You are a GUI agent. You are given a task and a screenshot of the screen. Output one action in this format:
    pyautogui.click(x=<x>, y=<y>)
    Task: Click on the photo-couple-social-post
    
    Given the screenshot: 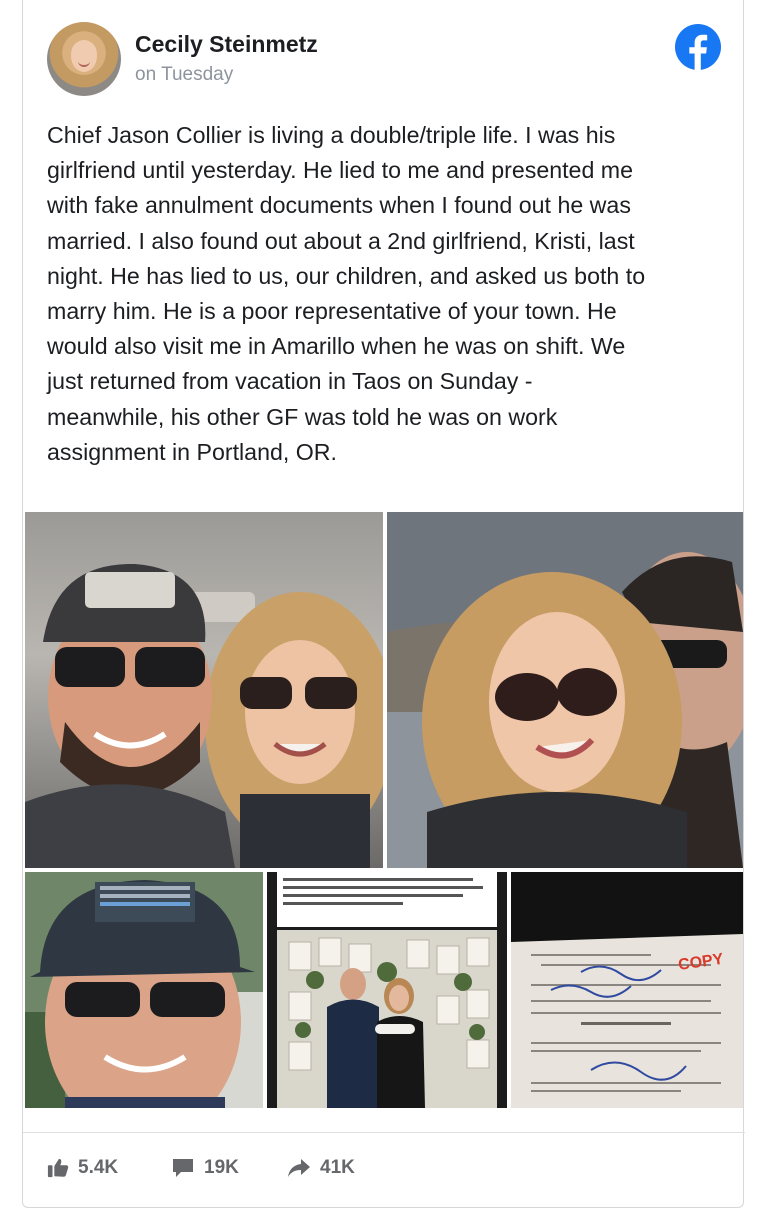 What is the action you would take?
    pyautogui.click(x=387, y=990)
    